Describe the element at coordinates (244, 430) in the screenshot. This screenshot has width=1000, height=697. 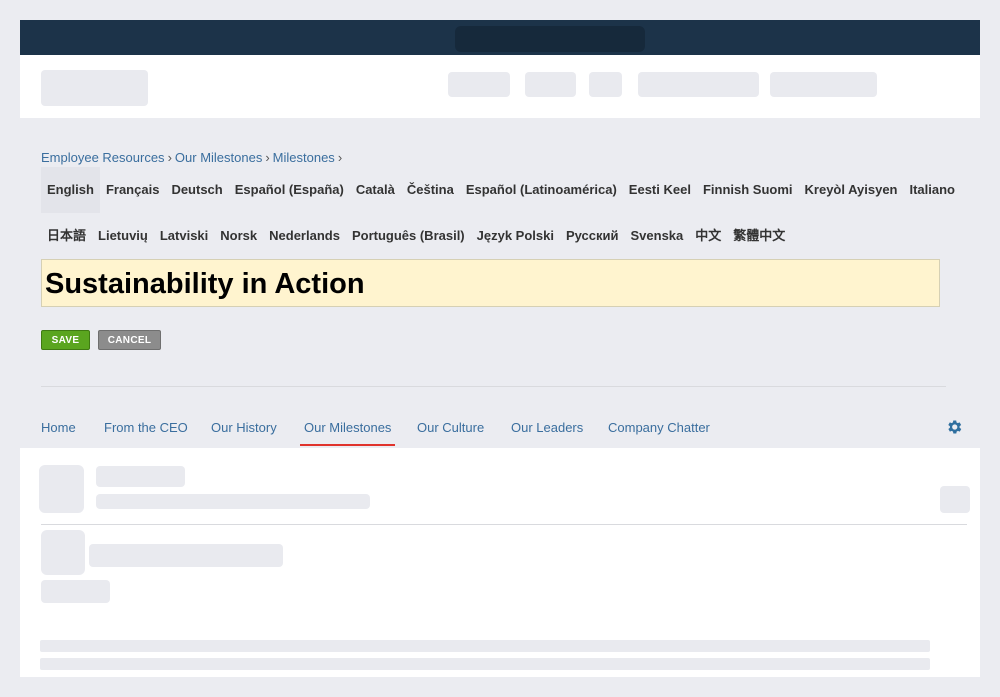
I see `tab-our-history: Our History` at that location.